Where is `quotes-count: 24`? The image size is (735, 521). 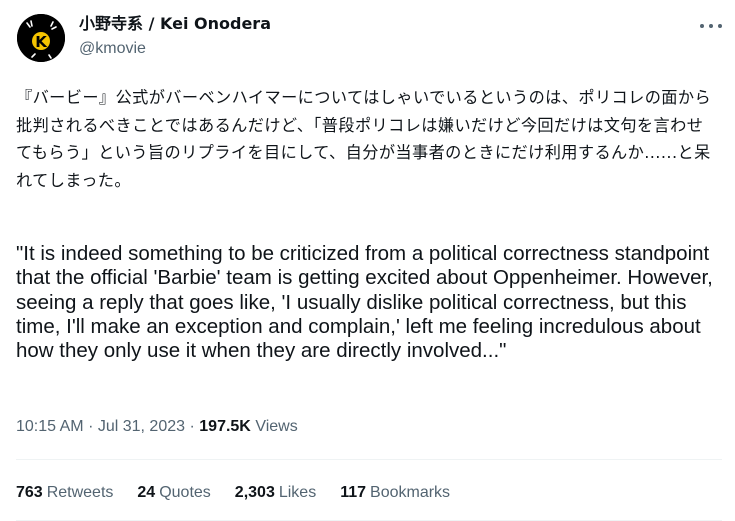
quotes-count: 24 is located at coordinates (146, 492).